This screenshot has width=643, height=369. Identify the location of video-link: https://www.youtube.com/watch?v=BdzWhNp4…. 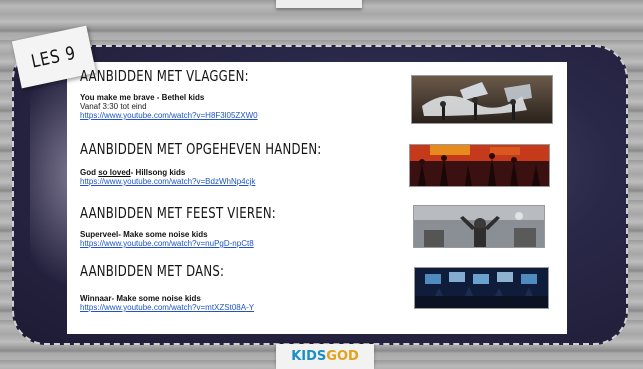
(235, 181).